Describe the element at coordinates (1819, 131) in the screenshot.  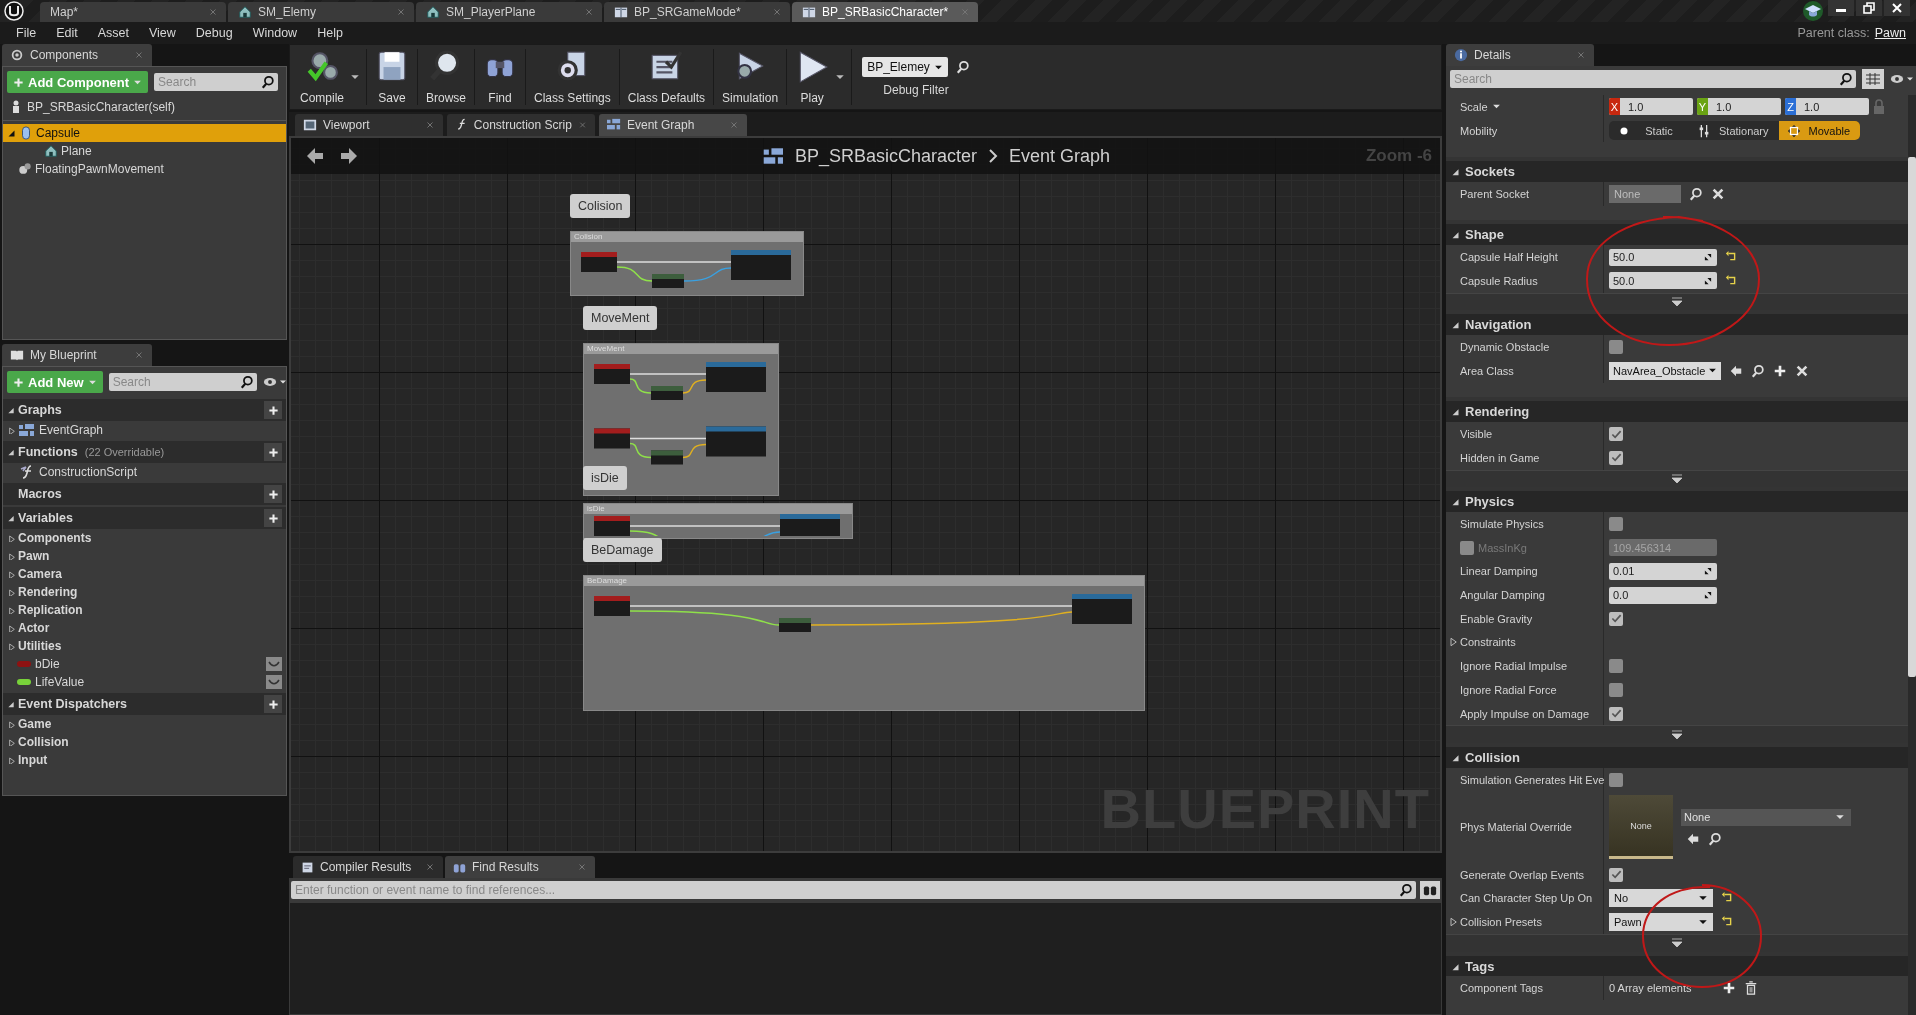
I see `mobility-option: Movable` at that location.